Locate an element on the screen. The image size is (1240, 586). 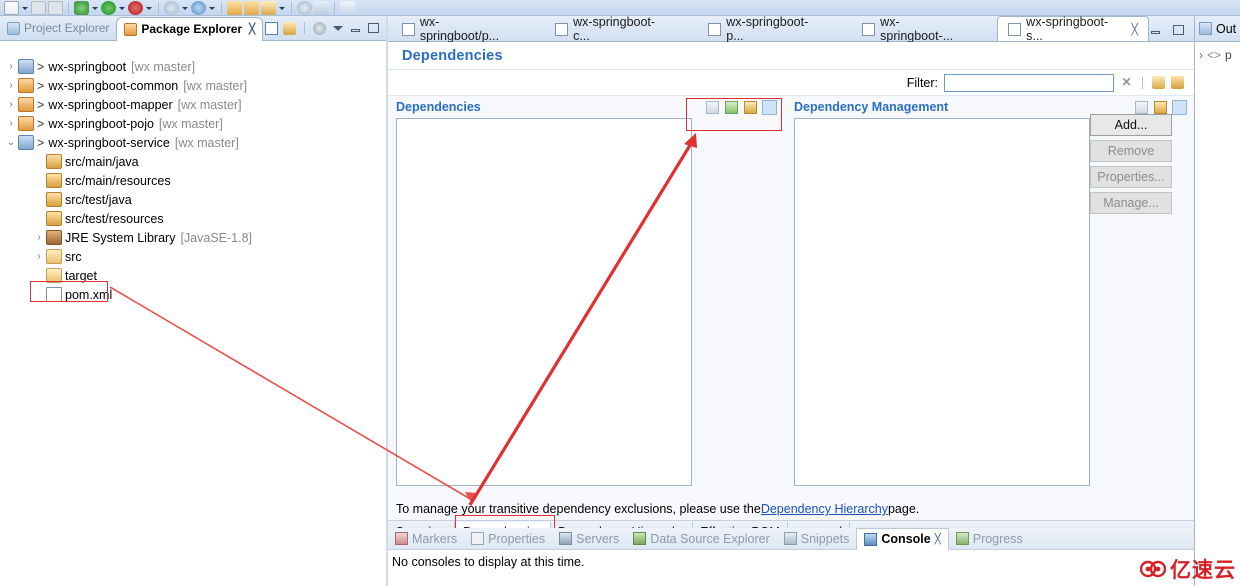
tree-item-src-main-resources: src/main/resources is located at coordinates (194, 180).